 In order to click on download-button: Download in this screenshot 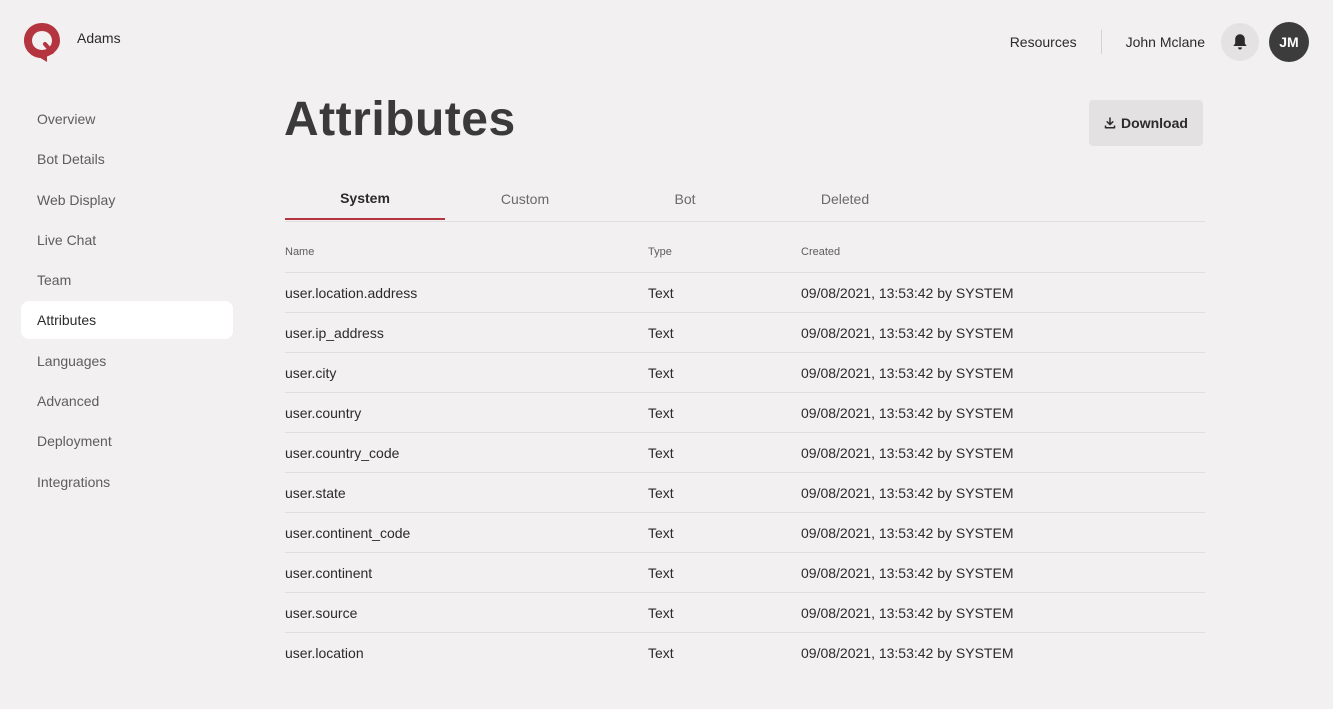, I will do `click(1146, 123)`.